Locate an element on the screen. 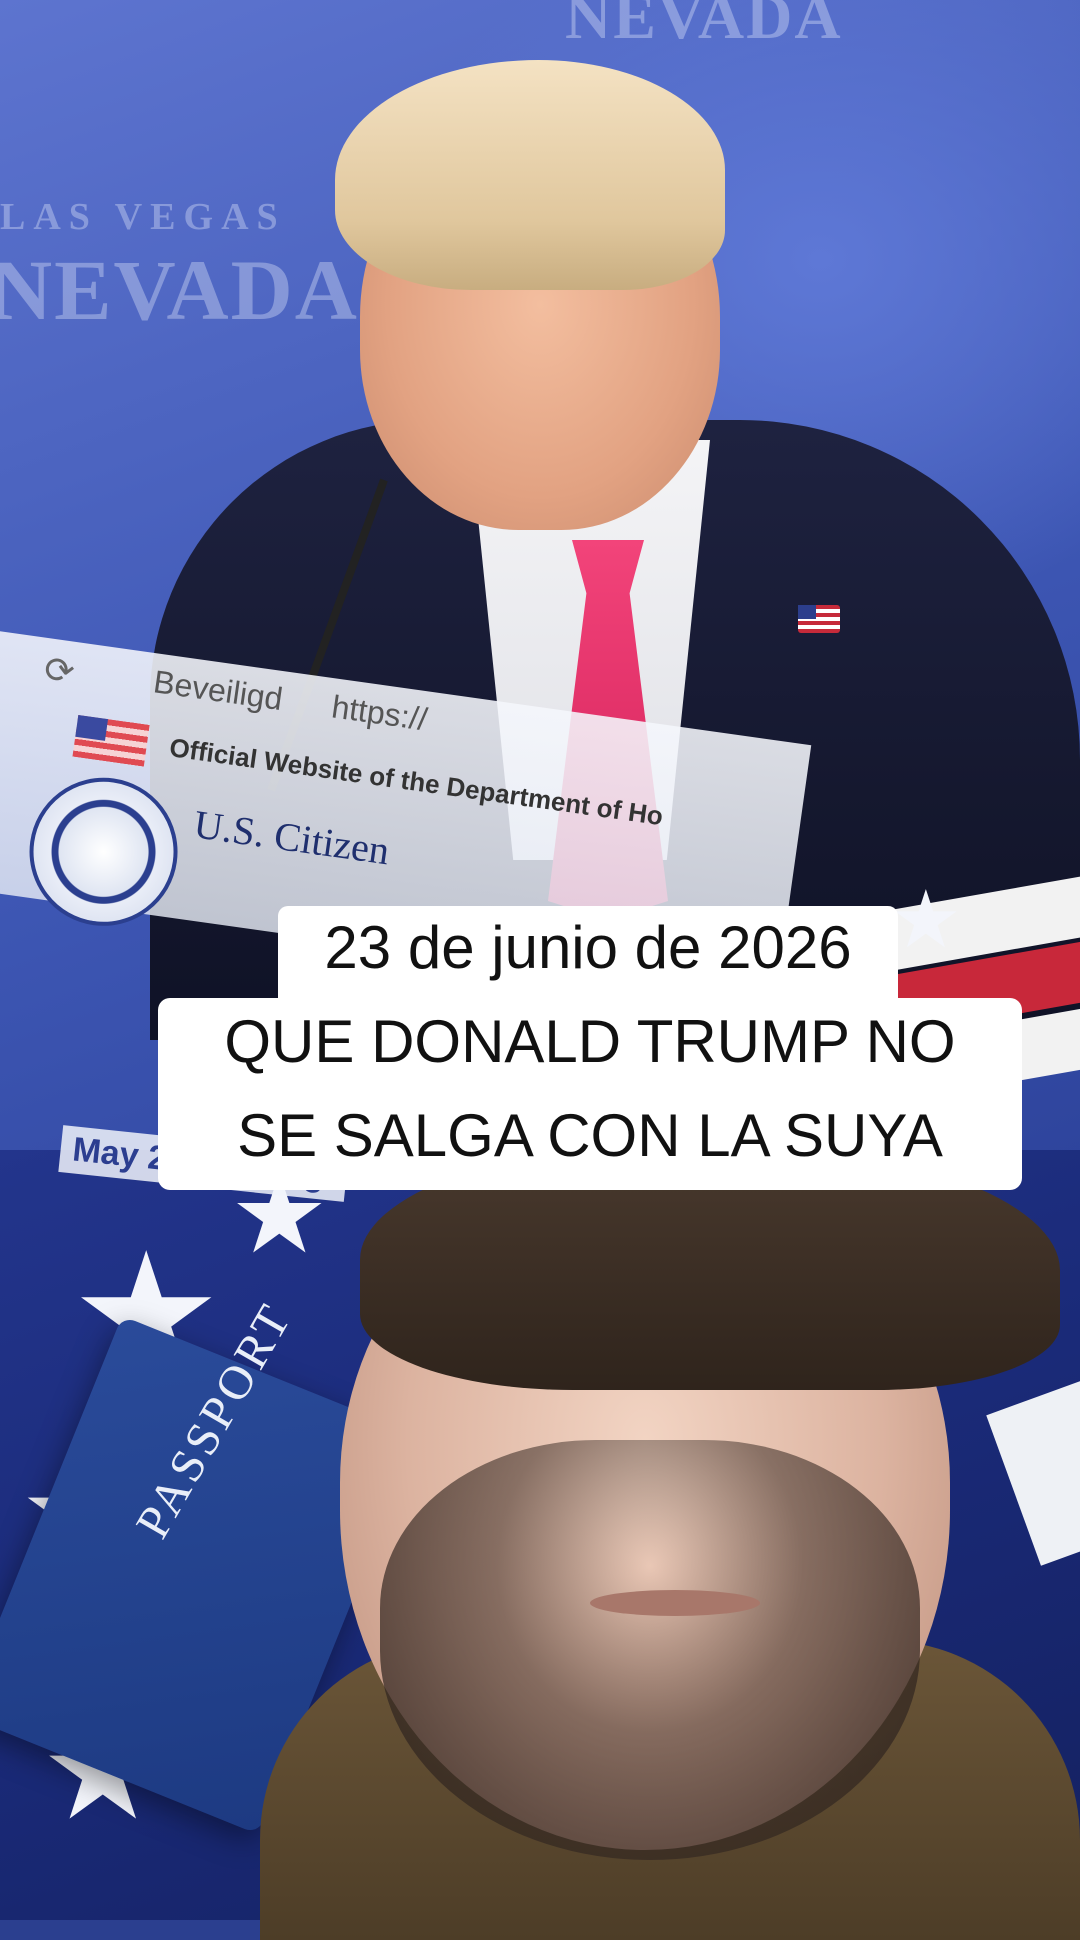 Image resolution: width=1080 pixels, height=1940 pixels. us-flag-icon is located at coordinates (111, 740).